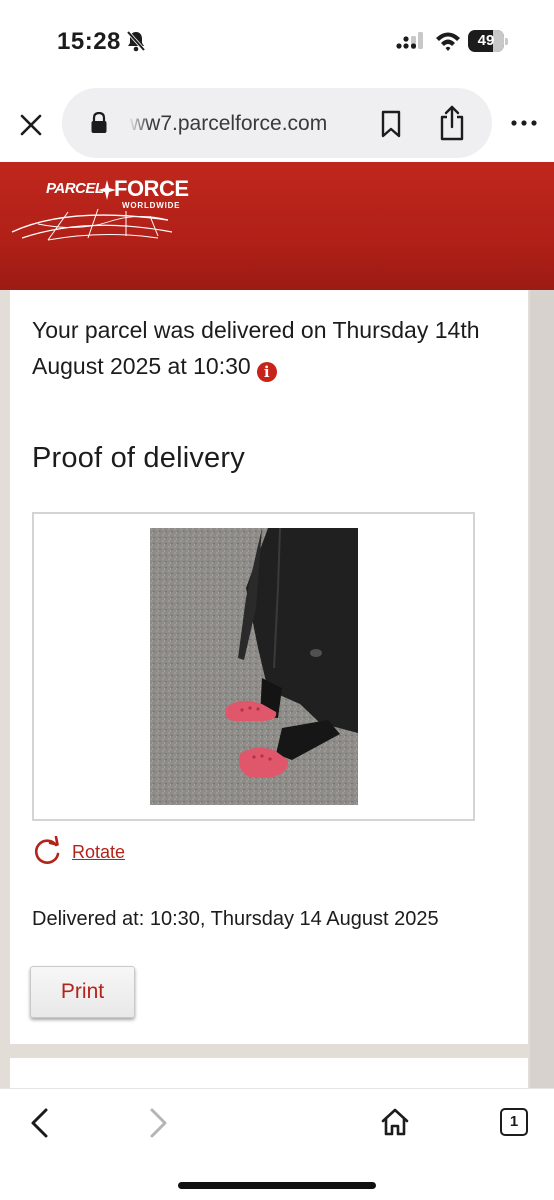 This screenshot has width=554, height=1200. I want to click on status-bar: 15:28 49, so click(277, 42).